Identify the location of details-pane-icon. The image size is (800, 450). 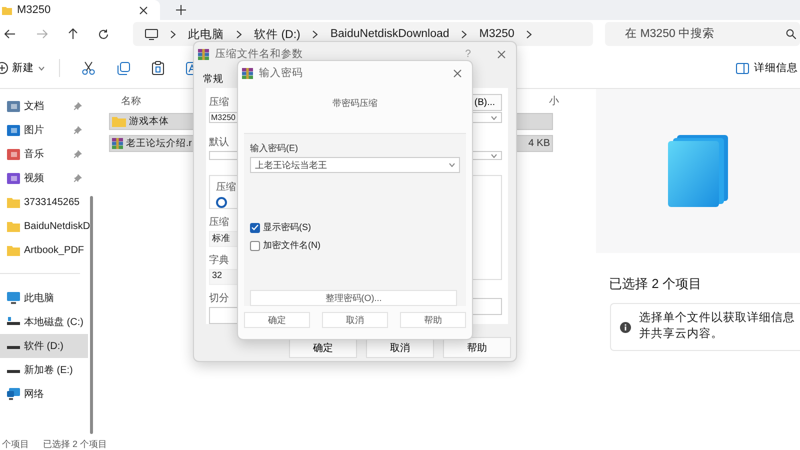
(742, 68).